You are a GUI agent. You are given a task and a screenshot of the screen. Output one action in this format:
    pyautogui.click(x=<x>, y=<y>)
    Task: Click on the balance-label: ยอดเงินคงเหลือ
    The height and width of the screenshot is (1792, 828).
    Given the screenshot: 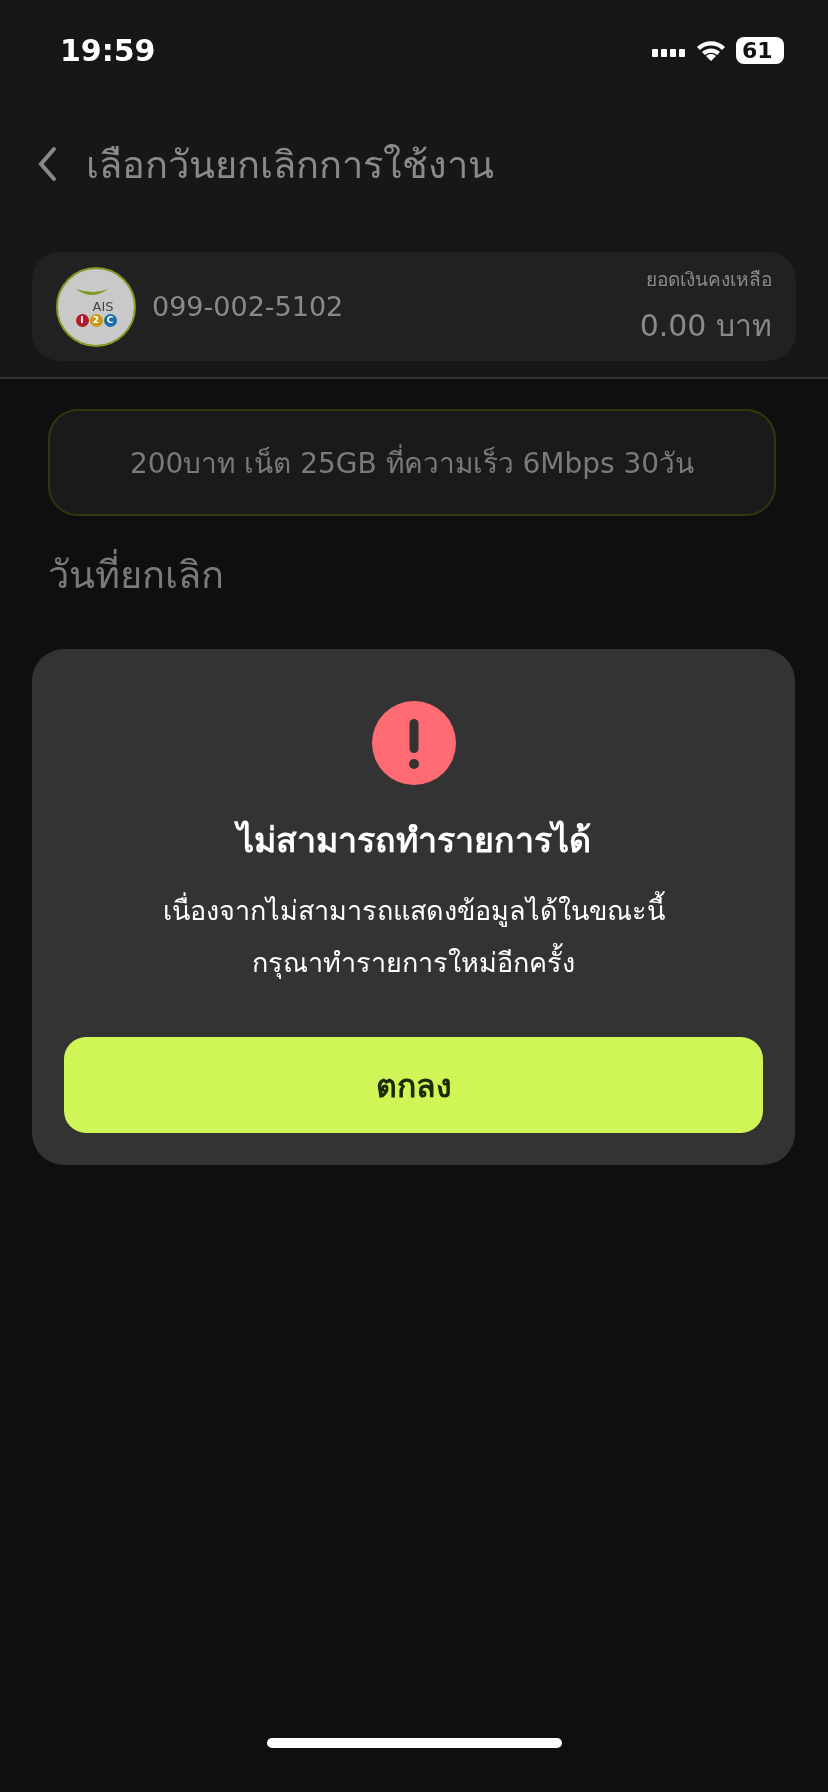 What is the action you would take?
    pyautogui.click(x=709, y=279)
    